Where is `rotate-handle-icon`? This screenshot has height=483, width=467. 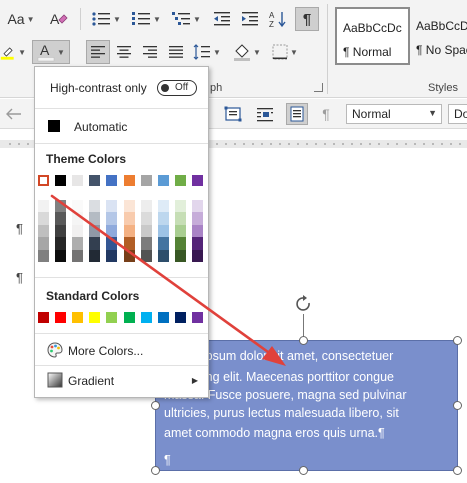 rotate-handle-icon is located at coordinates (304, 304).